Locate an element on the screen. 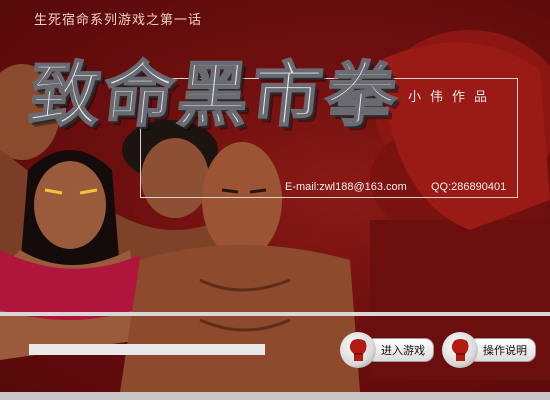 The width and height of the screenshot is (550, 400). author-credit: 小伟作品 is located at coordinates (452, 97).